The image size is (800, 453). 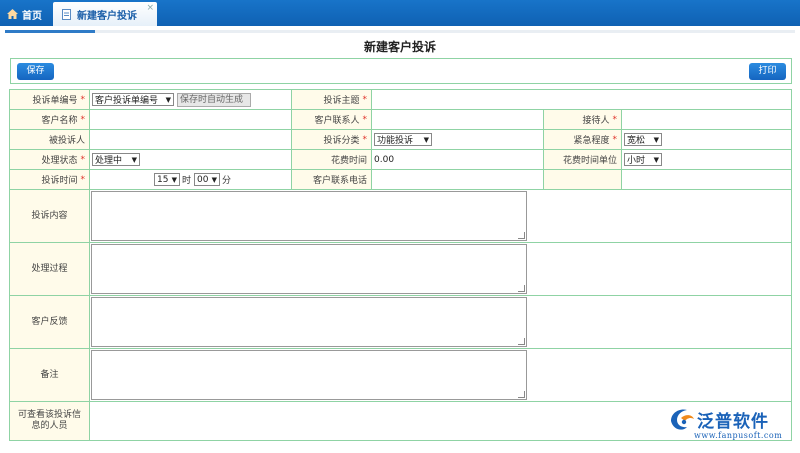 I want to click on tab-home-label: 首页, so click(x=32, y=16).